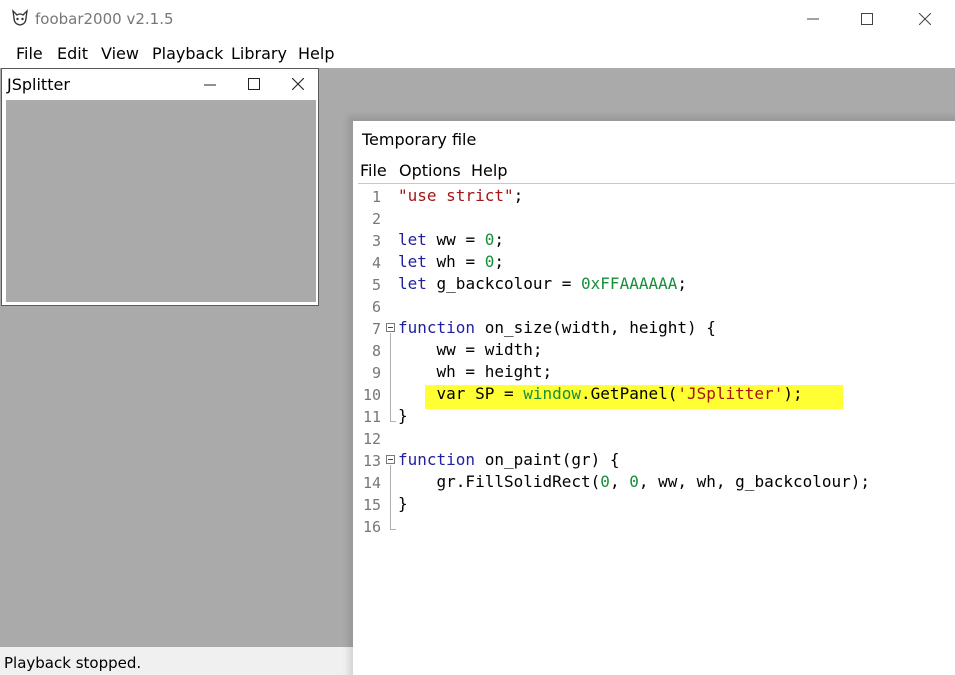 This screenshot has height=675, width=955. What do you see at coordinates (504, 283) in the screenshot?
I see `code-token: g_backcolour =` at bounding box center [504, 283].